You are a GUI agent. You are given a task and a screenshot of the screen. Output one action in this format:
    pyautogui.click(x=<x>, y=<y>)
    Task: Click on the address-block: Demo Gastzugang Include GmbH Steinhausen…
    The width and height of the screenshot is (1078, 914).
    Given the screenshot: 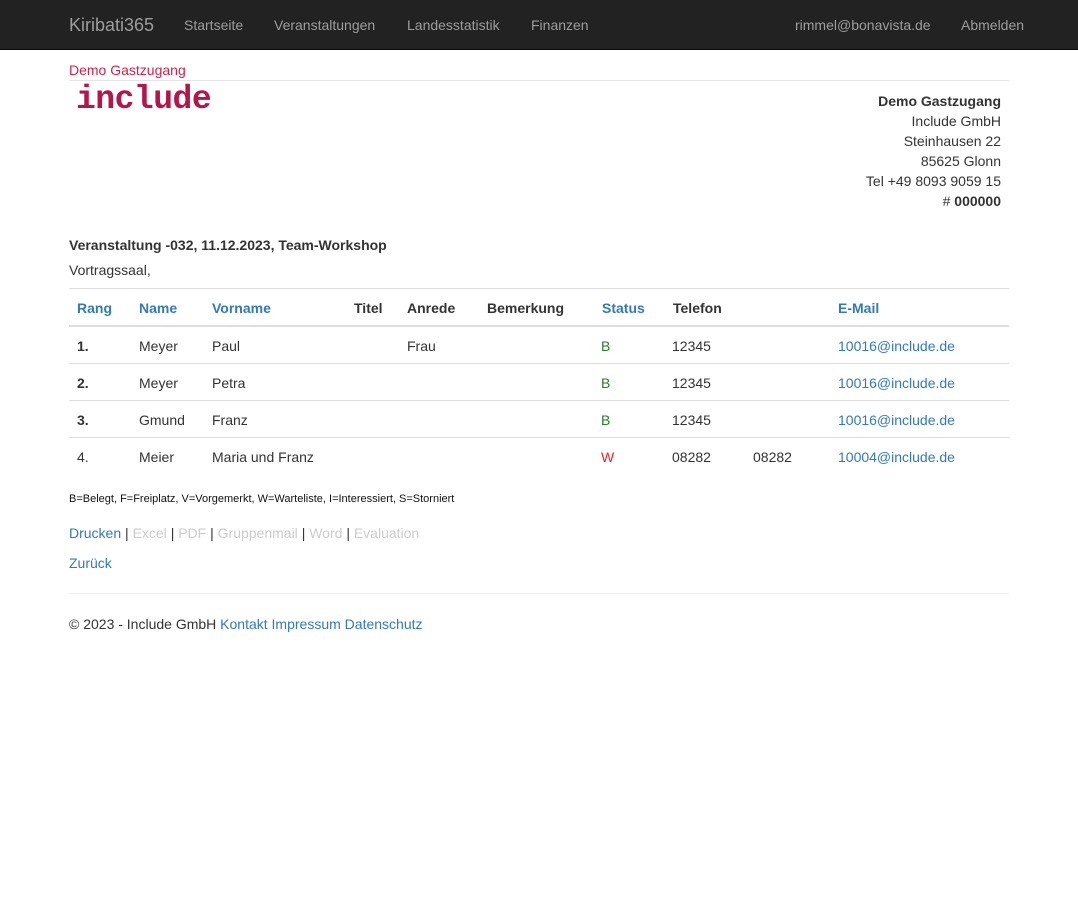 What is the action you would take?
    pyautogui.click(x=933, y=151)
    